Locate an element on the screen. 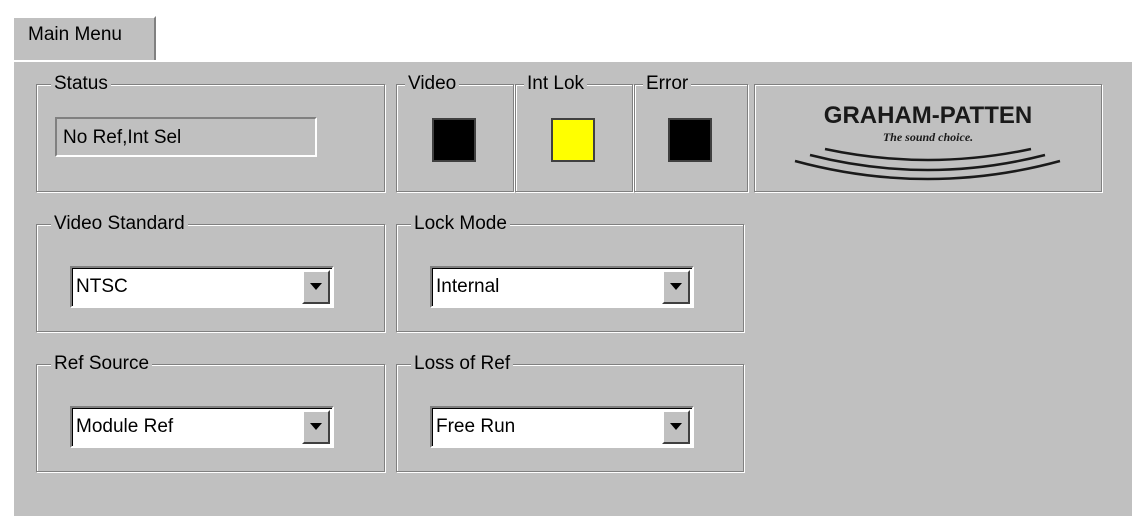  video-standard-dropdown-button is located at coordinates (316, 287).